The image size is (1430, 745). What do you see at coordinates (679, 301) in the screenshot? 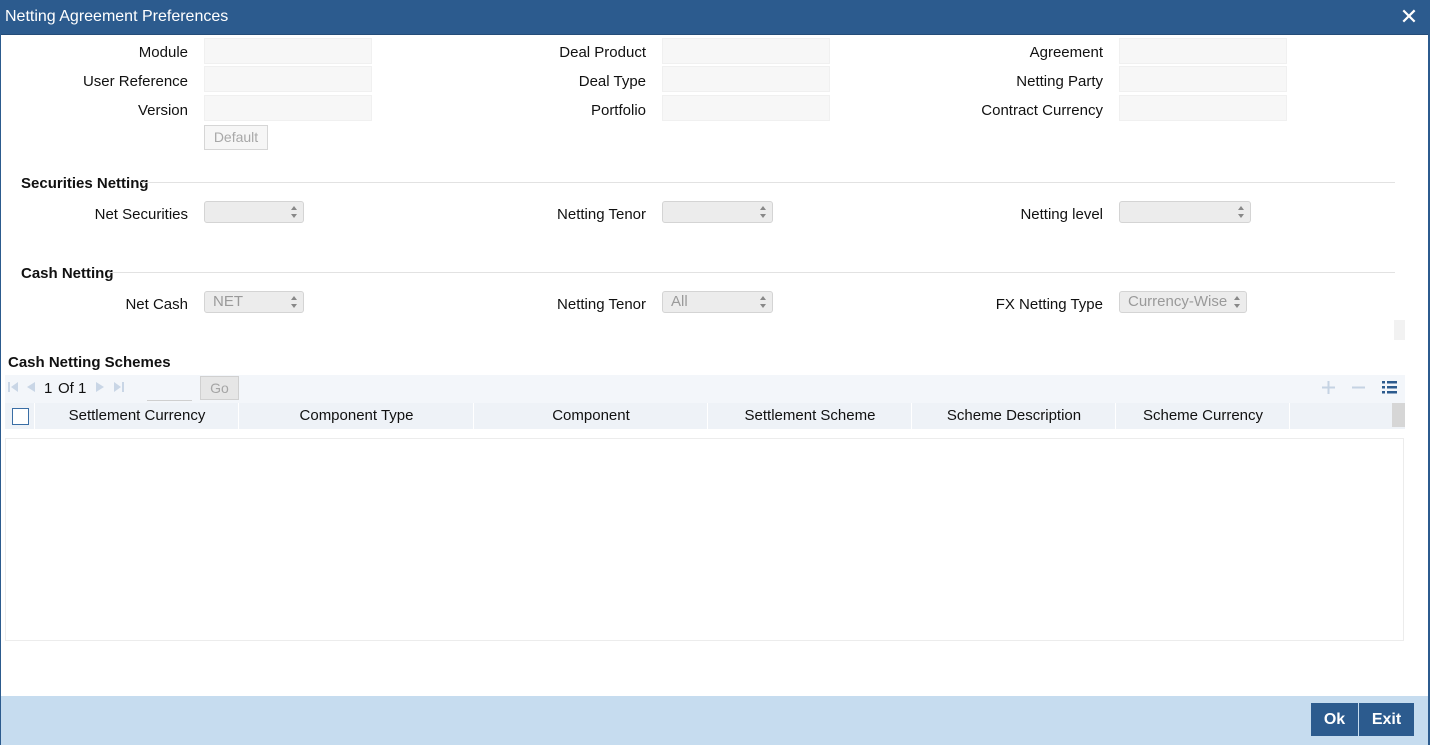
I see `cash-netting-tenor-value: All` at bounding box center [679, 301].